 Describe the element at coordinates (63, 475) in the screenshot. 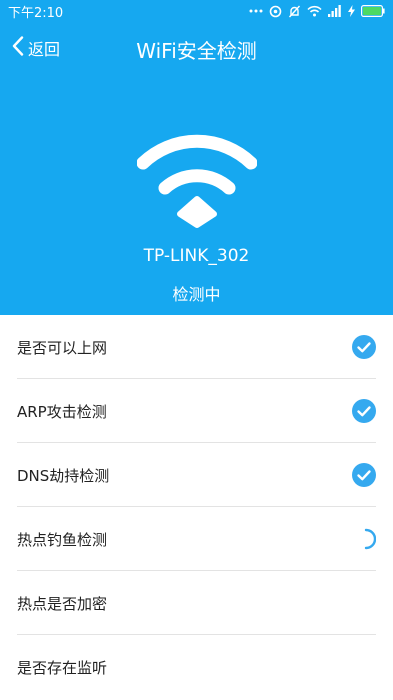

I see `check-label: DNS劫持检测` at that location.